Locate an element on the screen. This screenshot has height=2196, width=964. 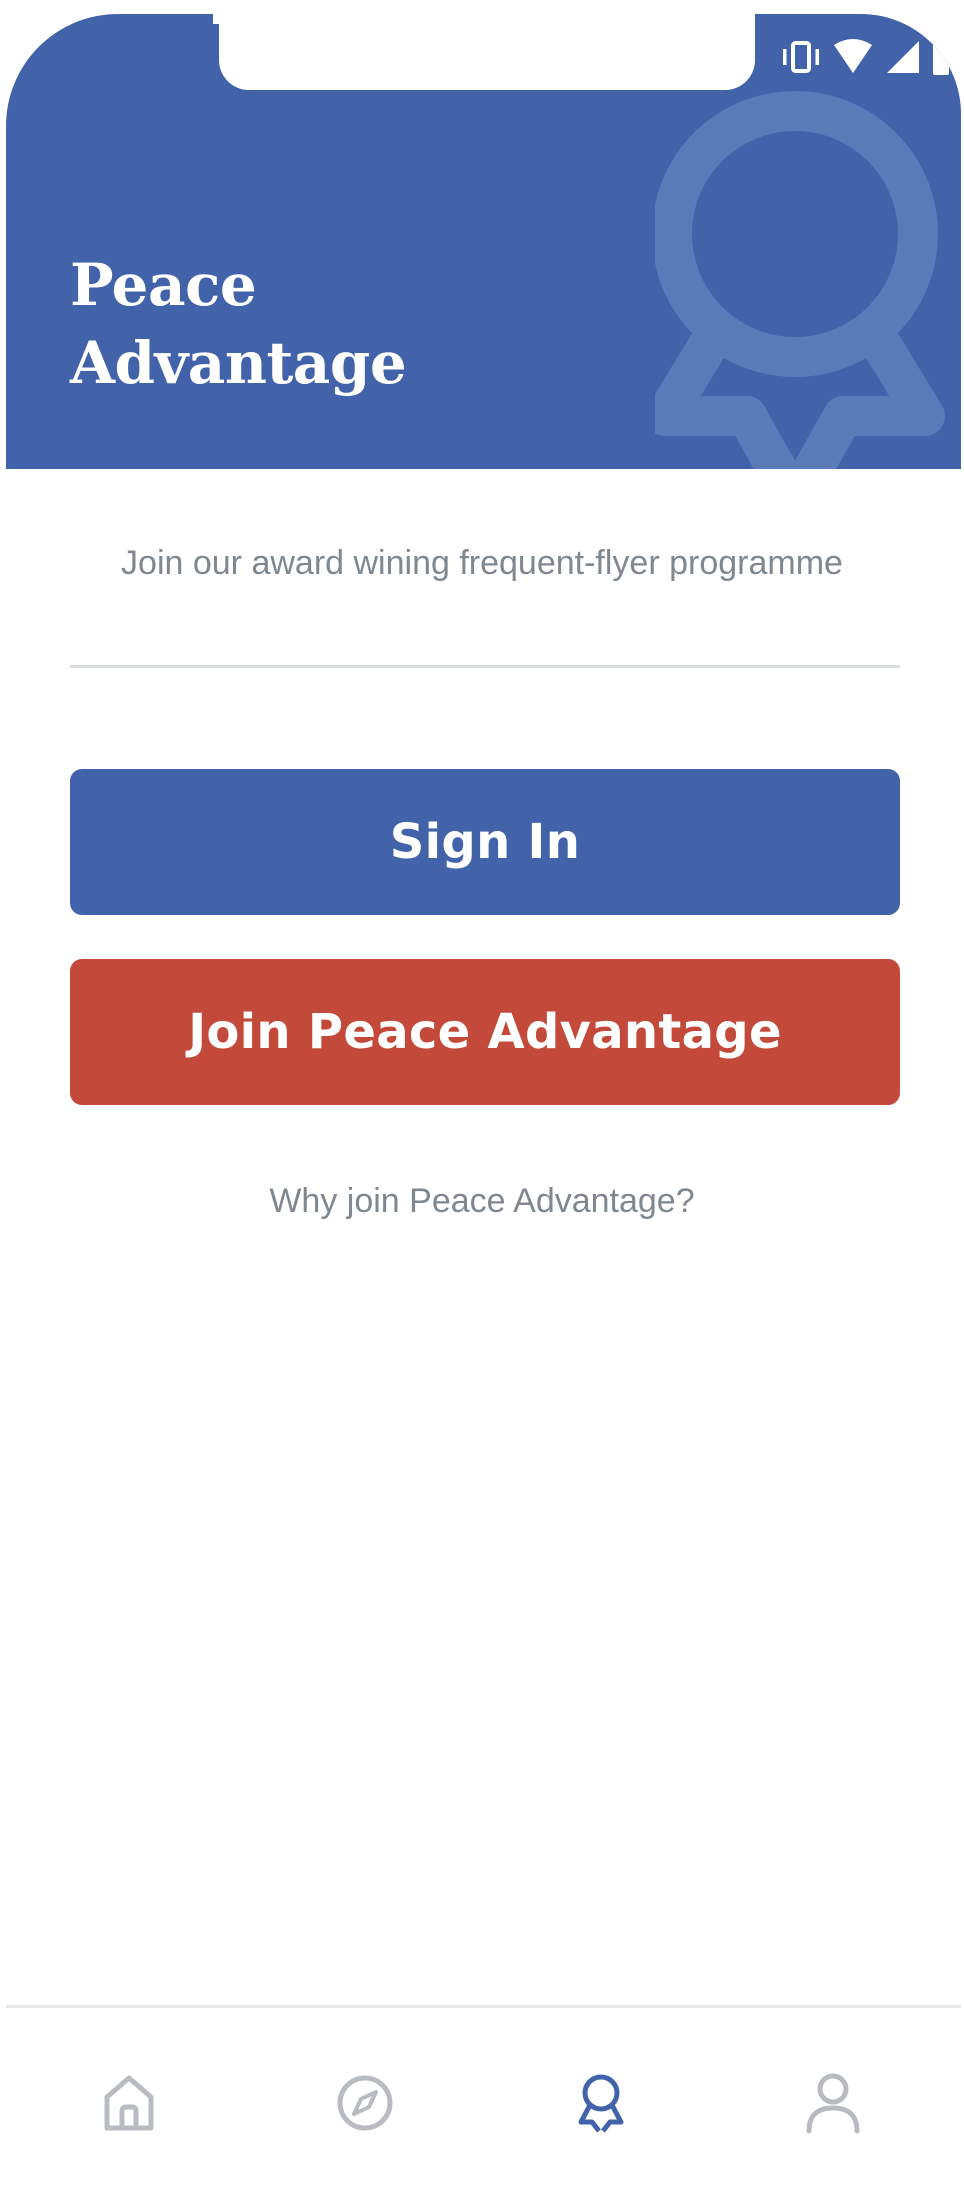
bottom-nav is located at coordinates (483, 2095).